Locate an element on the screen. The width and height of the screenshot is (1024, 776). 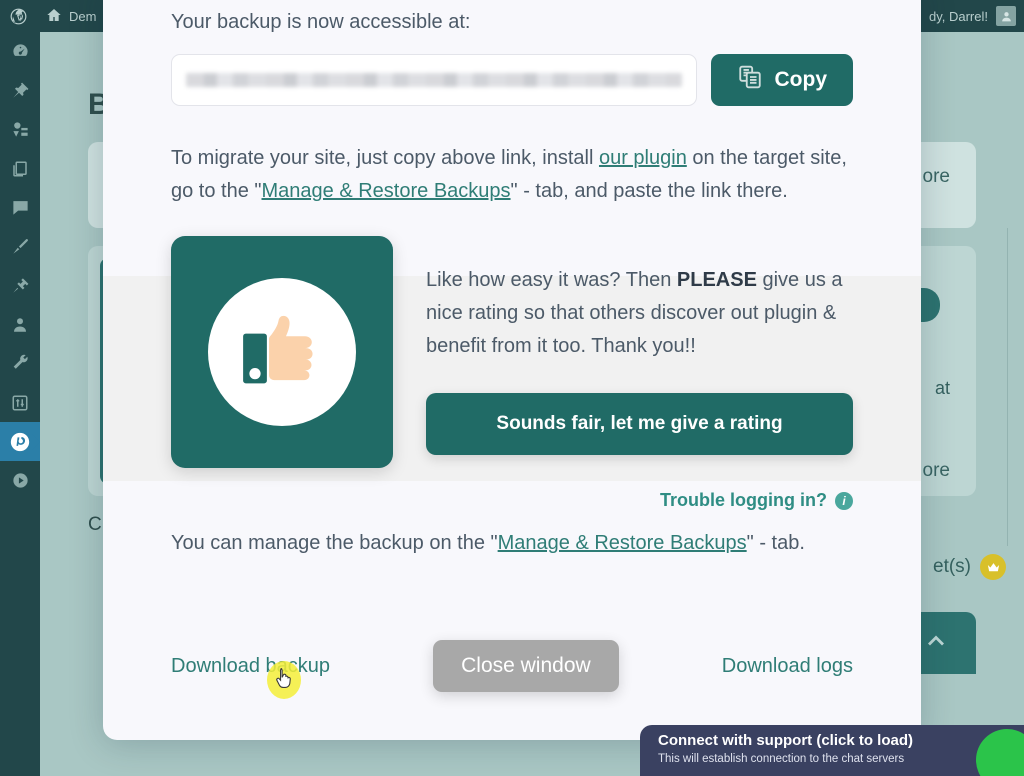
sidebar-item-pages is located at coordinates (20, 168).